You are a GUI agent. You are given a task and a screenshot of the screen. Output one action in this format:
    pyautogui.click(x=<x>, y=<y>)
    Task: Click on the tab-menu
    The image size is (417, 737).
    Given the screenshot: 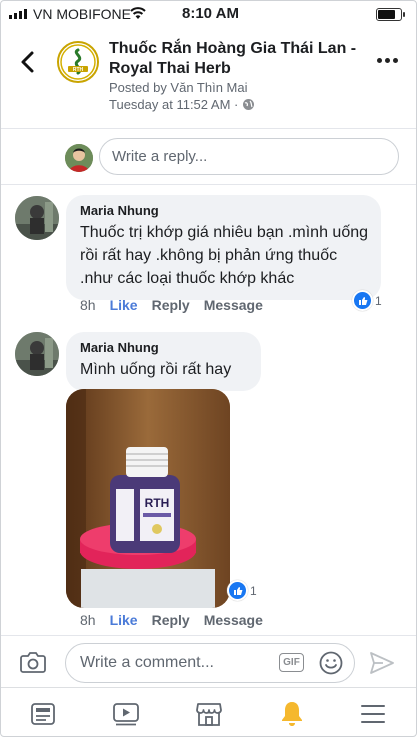 What is the action you would take?
    pyautogui.click(x=373, y=714)
    